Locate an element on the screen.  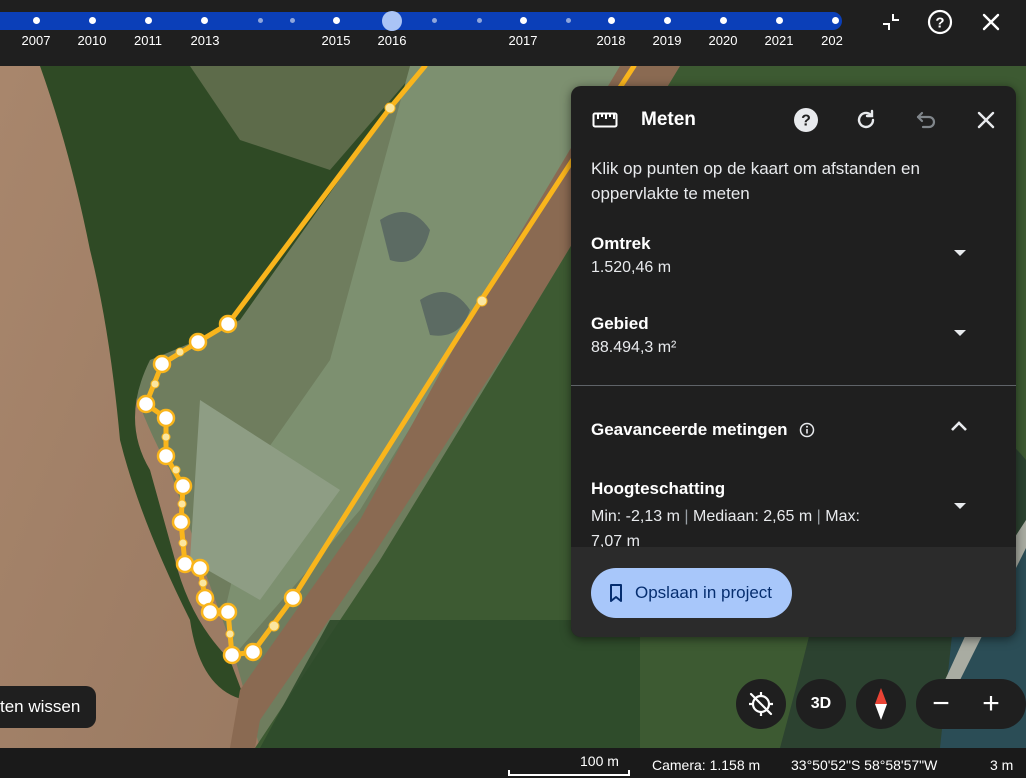
elevation: 3 m is located at coordinates (1002, 765).